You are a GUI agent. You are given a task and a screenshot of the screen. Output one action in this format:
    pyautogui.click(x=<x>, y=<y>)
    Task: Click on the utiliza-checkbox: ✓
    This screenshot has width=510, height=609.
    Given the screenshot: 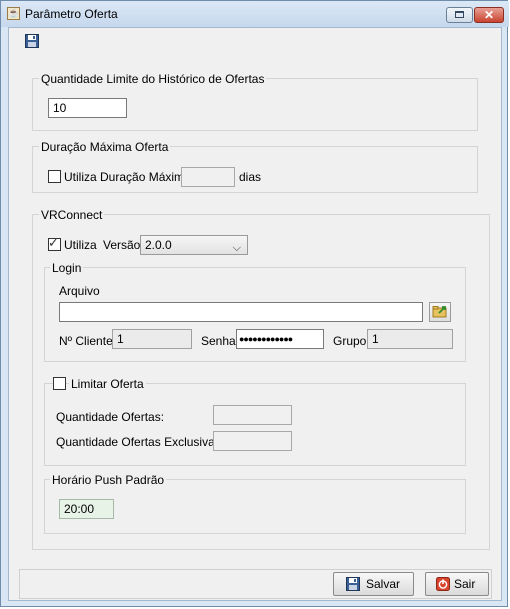 What is the action you would take?
    pyautogui.click(x=54, y=243)
    